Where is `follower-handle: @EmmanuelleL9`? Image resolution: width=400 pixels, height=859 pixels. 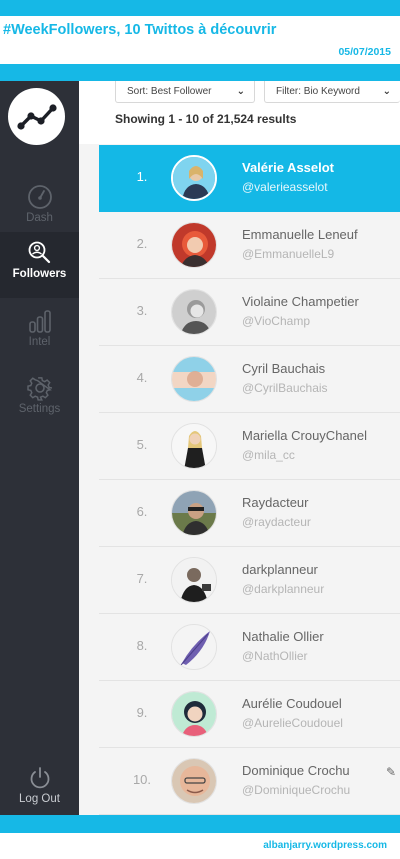
follower-handle: @EmmanuelleL9 is located at coordinates (288, 254).